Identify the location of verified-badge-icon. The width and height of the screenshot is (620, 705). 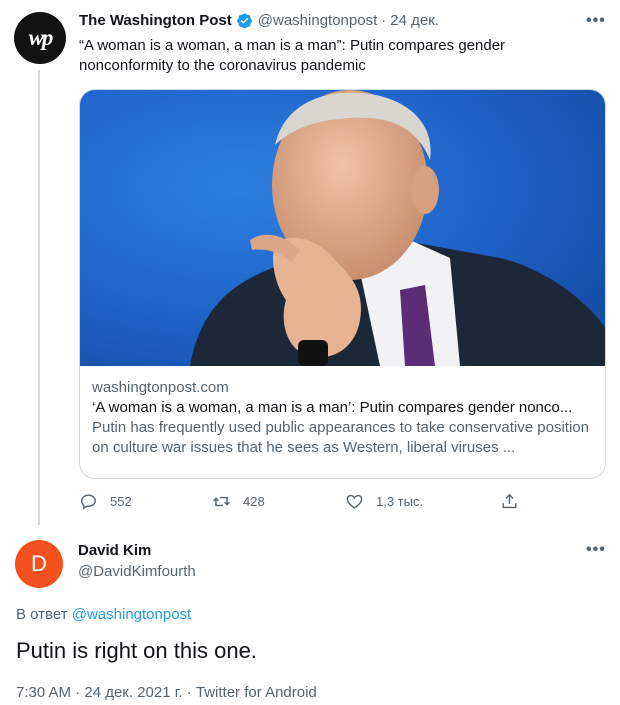
(244, 21).